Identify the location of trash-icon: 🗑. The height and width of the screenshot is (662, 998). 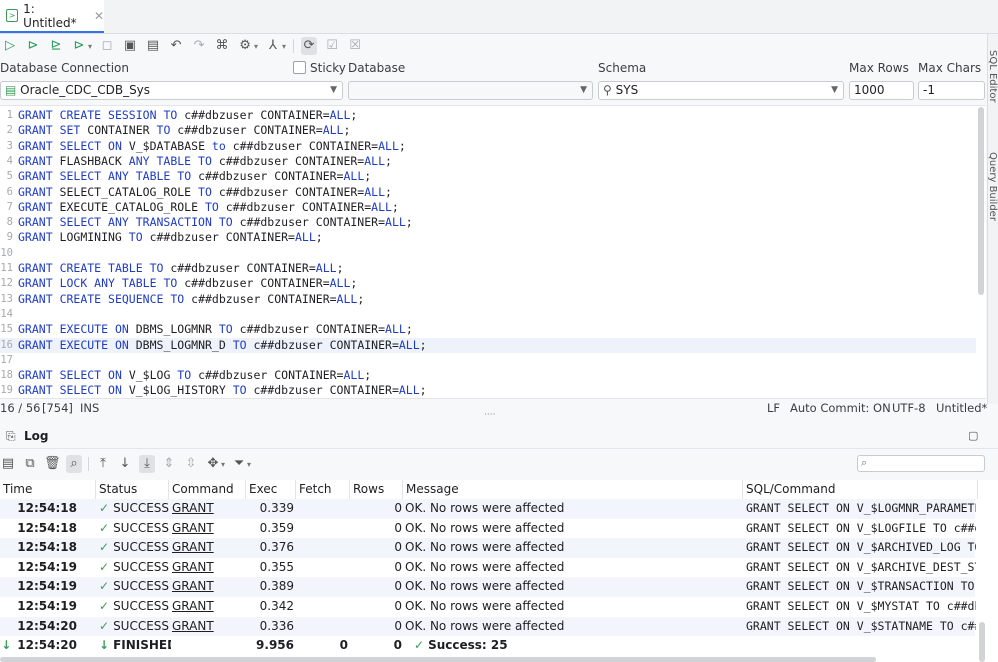
(52, 464).